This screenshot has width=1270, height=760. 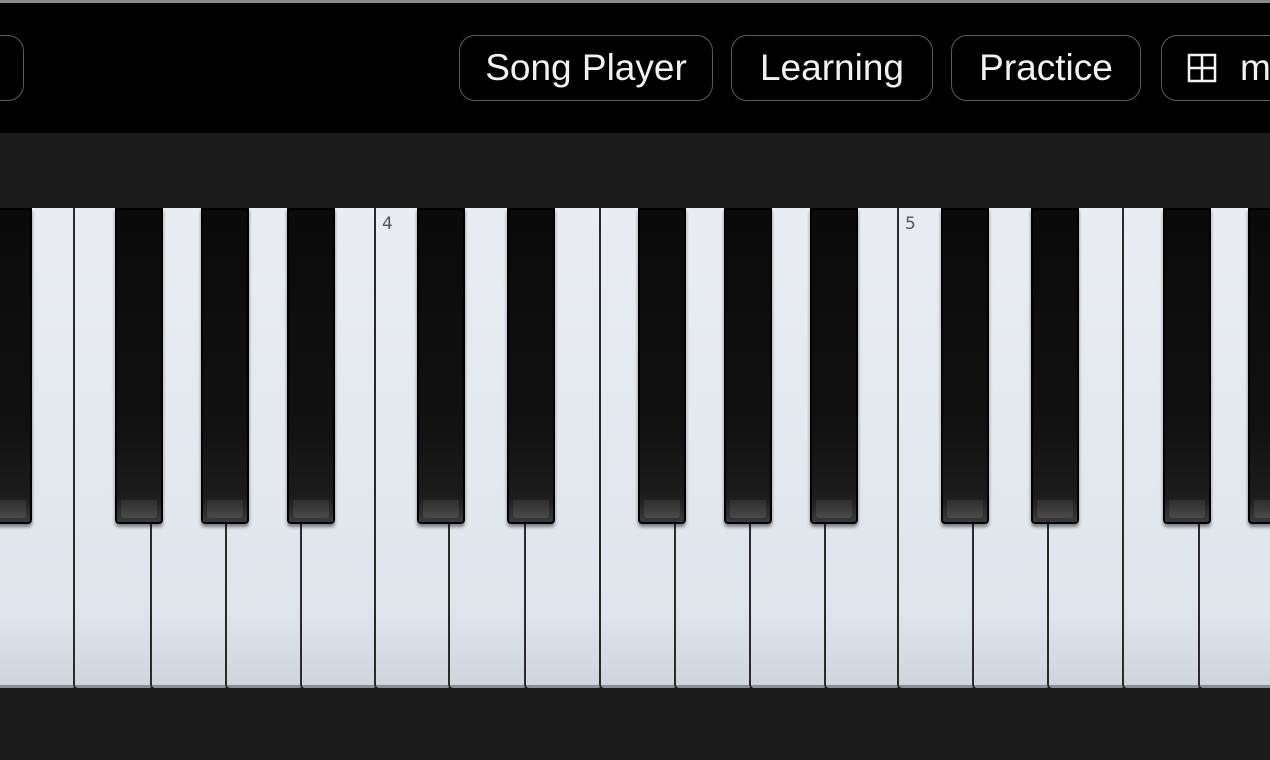 I want to click on practice-button: Practice, so click(x=1046, y=68).